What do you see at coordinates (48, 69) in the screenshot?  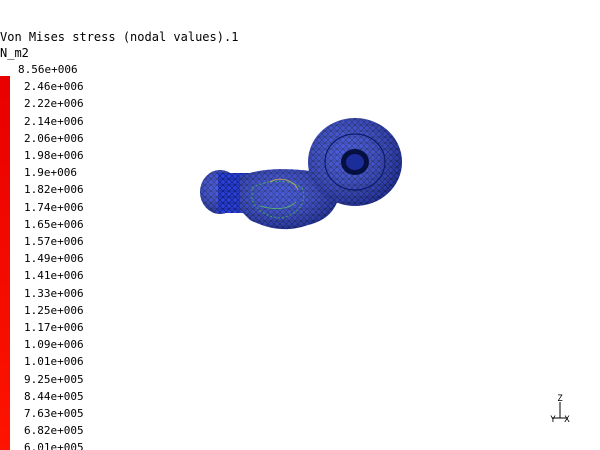 I see `legend-value: 8.56e+006` at bounding box center [48, 69].